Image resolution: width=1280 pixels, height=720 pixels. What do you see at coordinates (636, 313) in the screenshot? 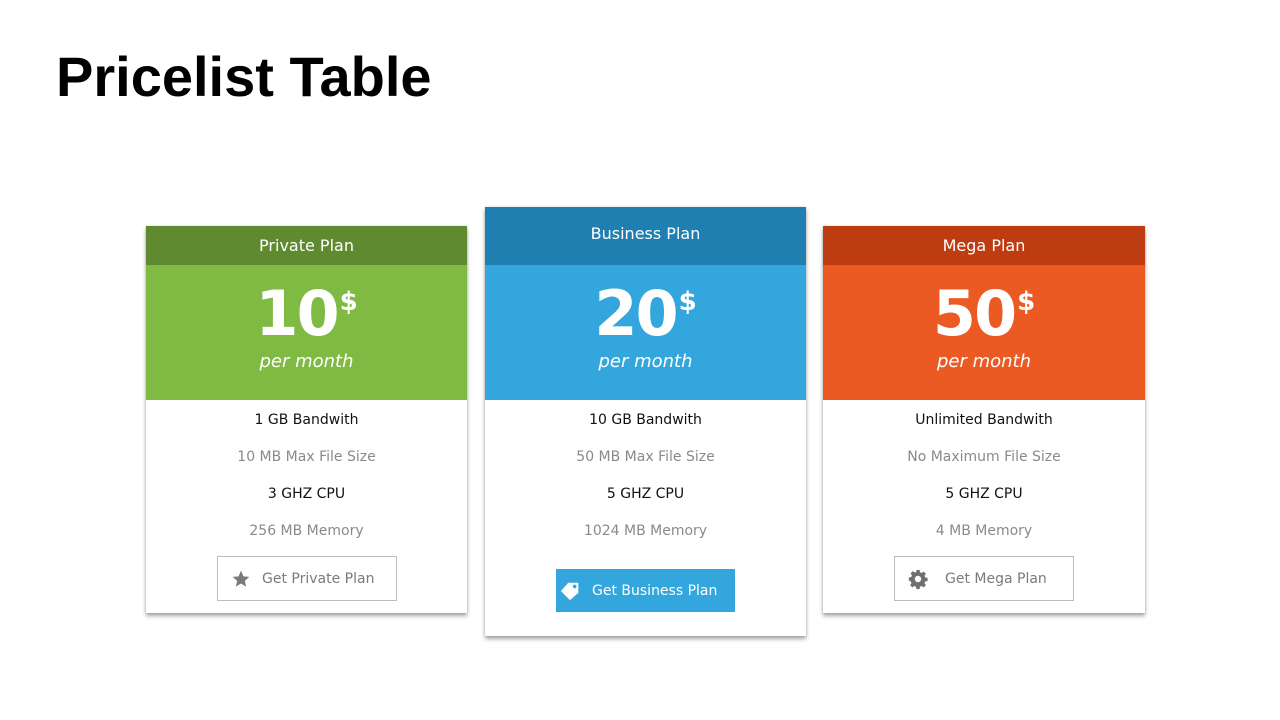
I see `plan-price: 20` at bounding box center [636, 313].